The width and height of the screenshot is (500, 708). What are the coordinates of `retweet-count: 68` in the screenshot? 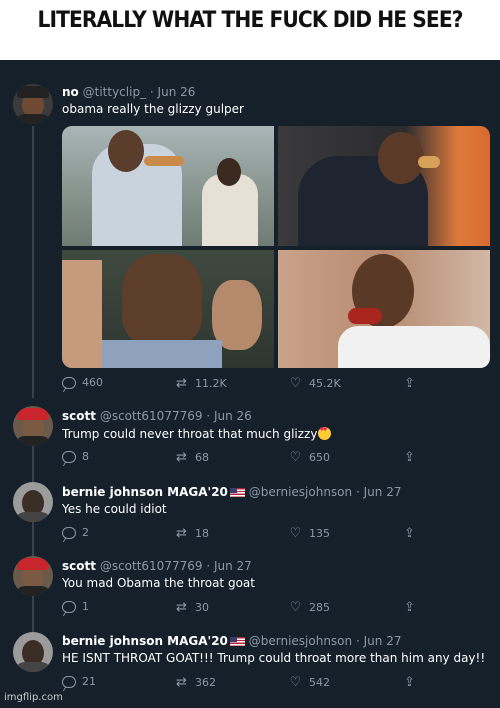 It's located at (202, 457).